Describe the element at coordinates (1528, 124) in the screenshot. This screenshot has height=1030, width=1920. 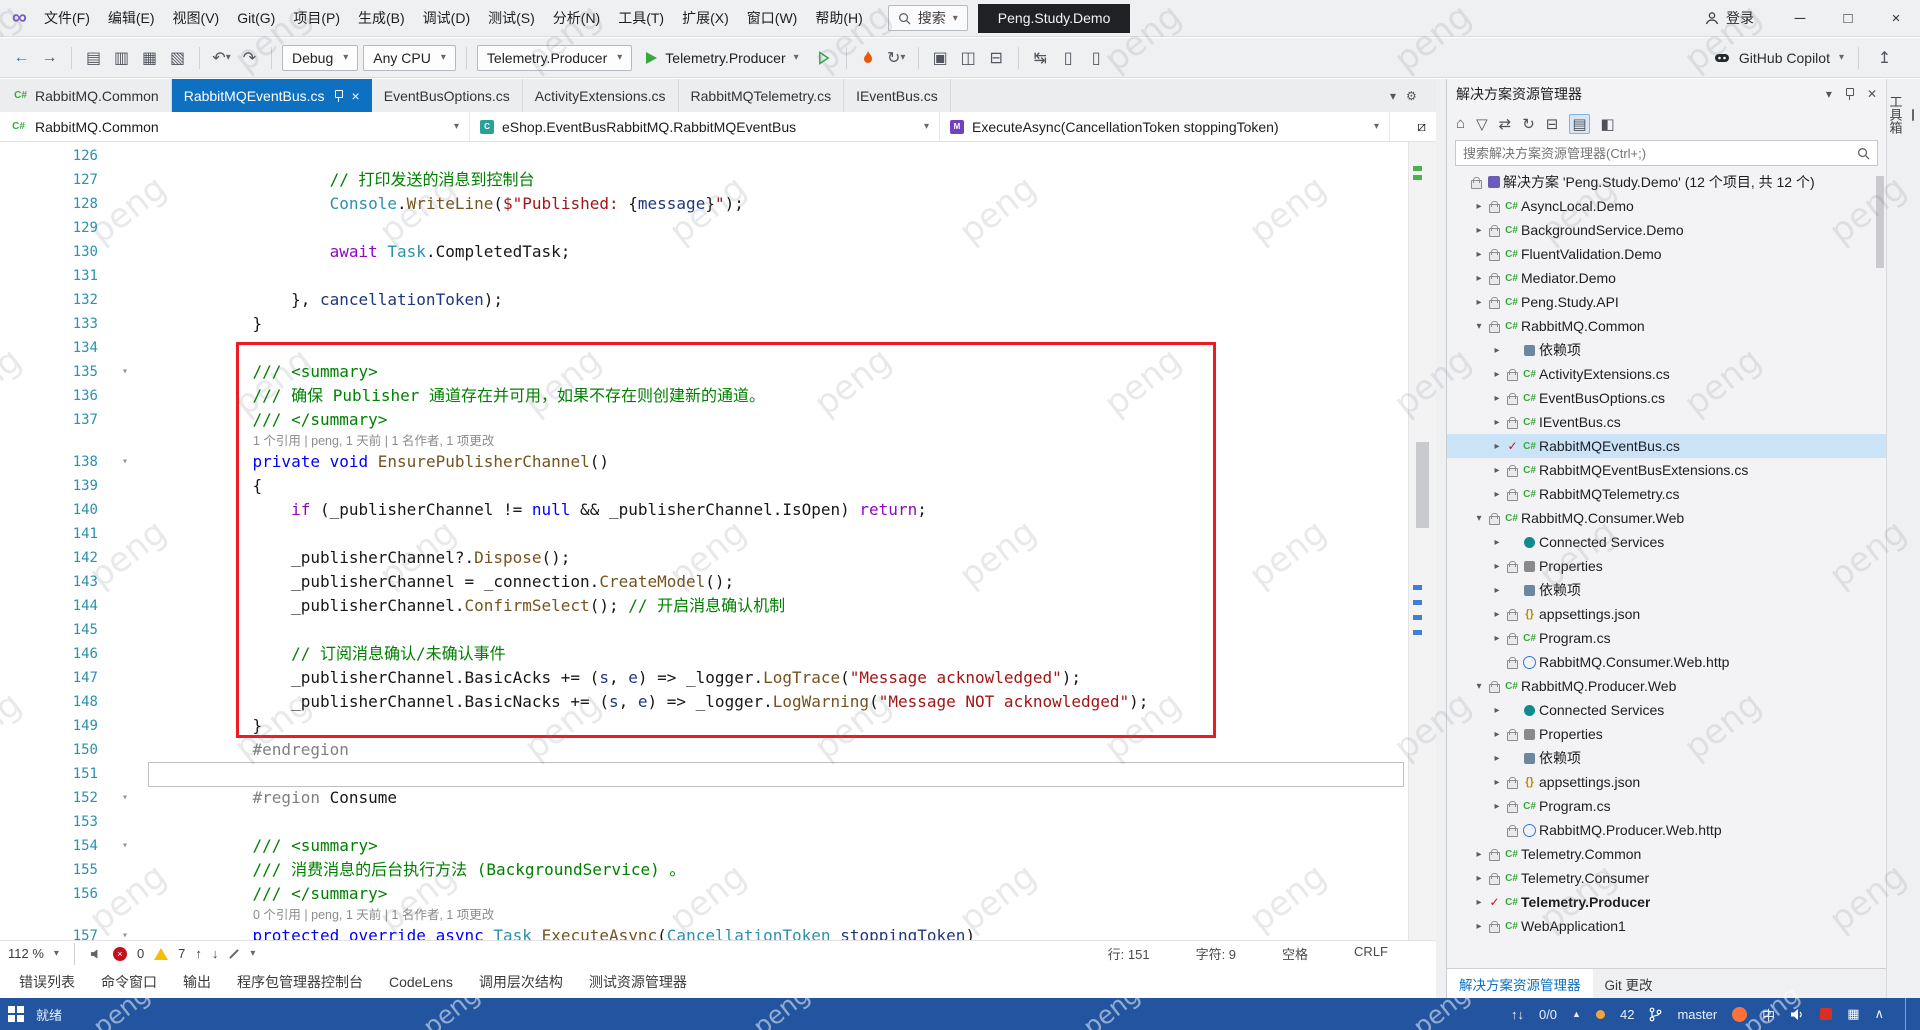
I see `refresh-icon: ↻` at that location.